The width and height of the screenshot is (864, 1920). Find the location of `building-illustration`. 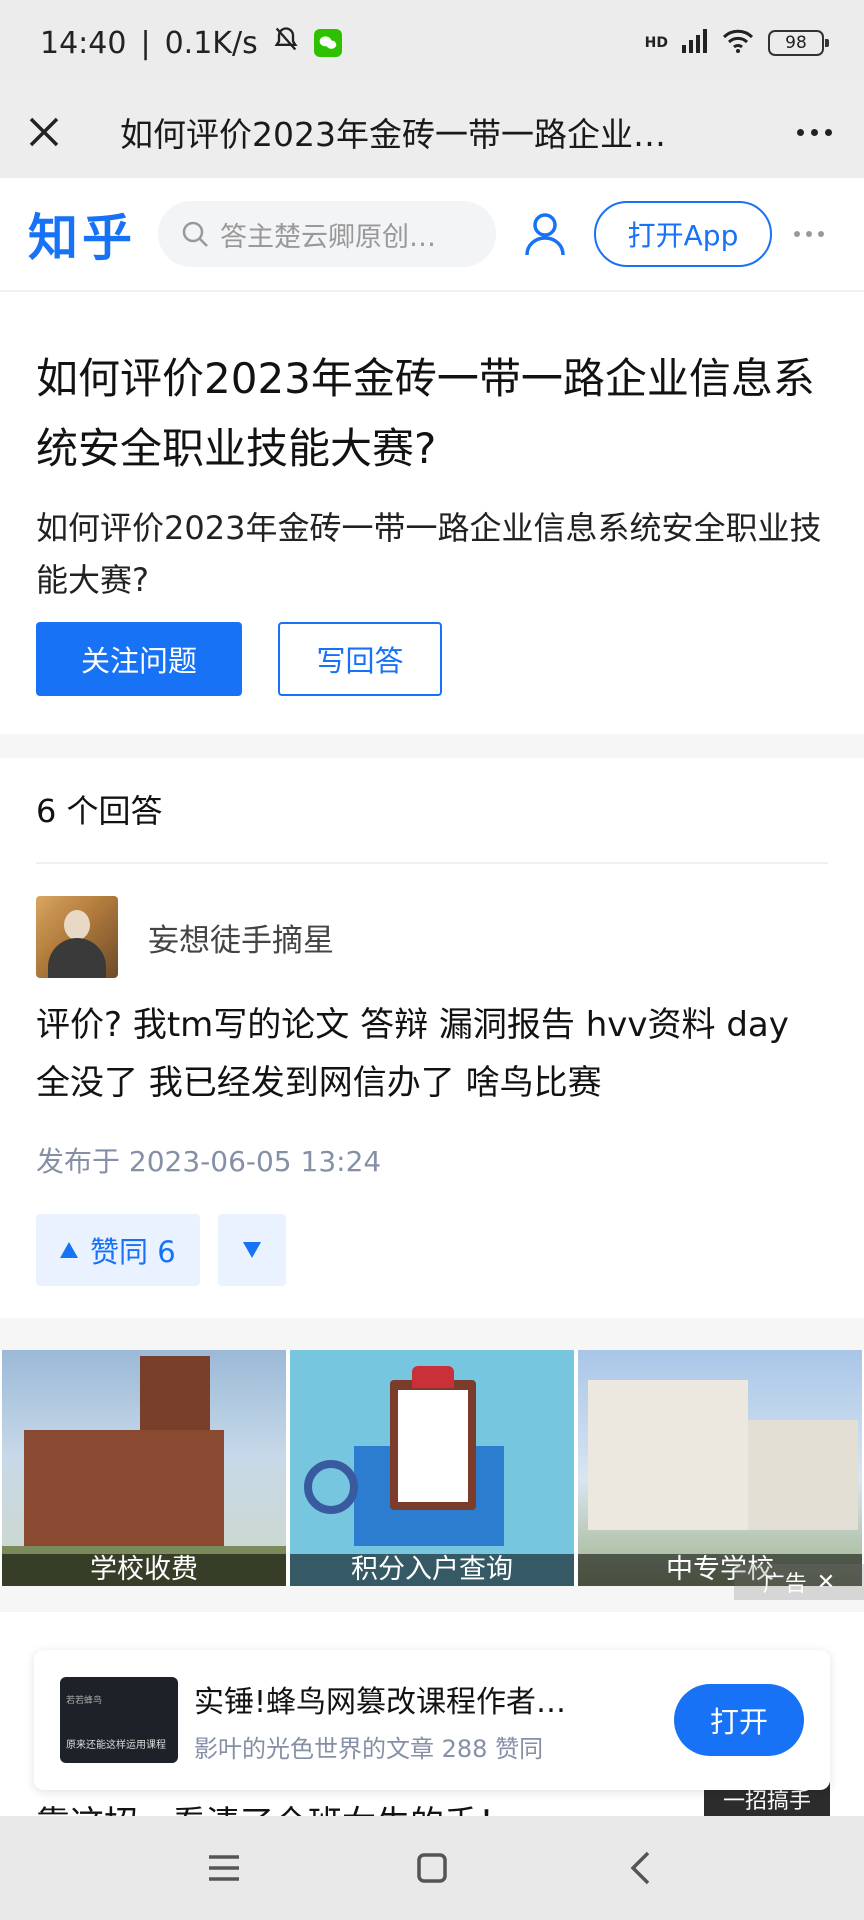

building-illustration is located at coordinates (124, 1495).